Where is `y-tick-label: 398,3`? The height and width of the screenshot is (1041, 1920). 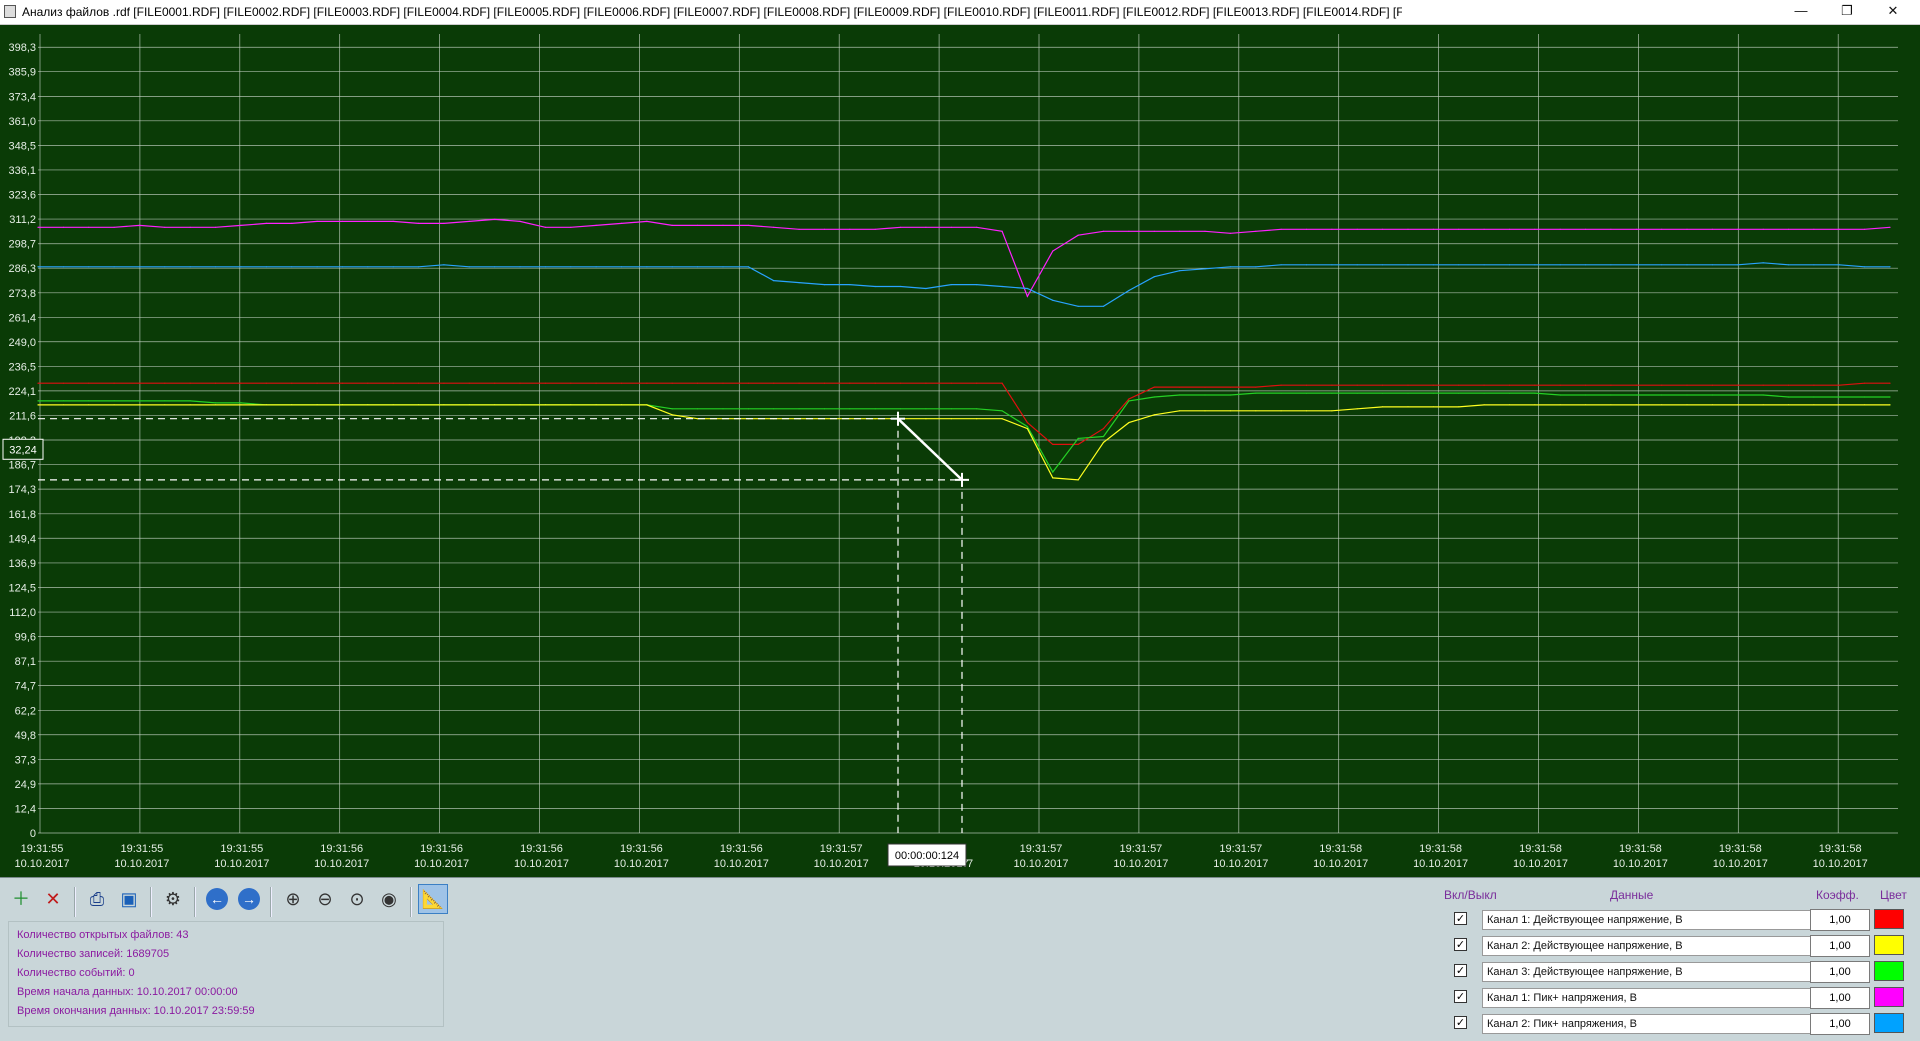
y-tick-label: 398,3 is located at coordinates (22, 48).